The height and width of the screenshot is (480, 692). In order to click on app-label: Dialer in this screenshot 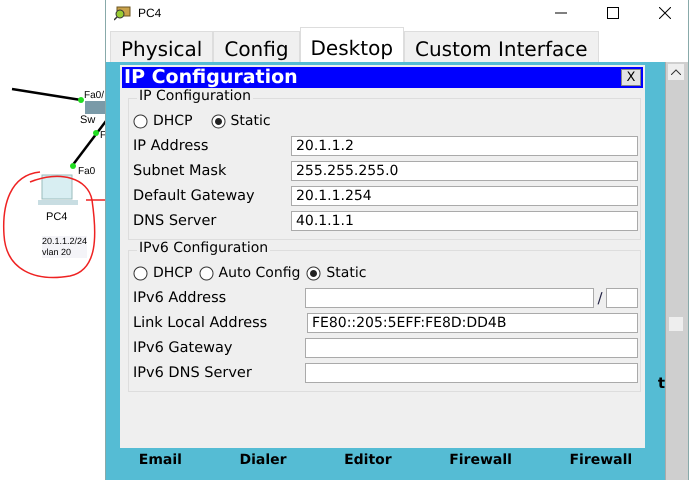, I will do `click(263, 460)`.